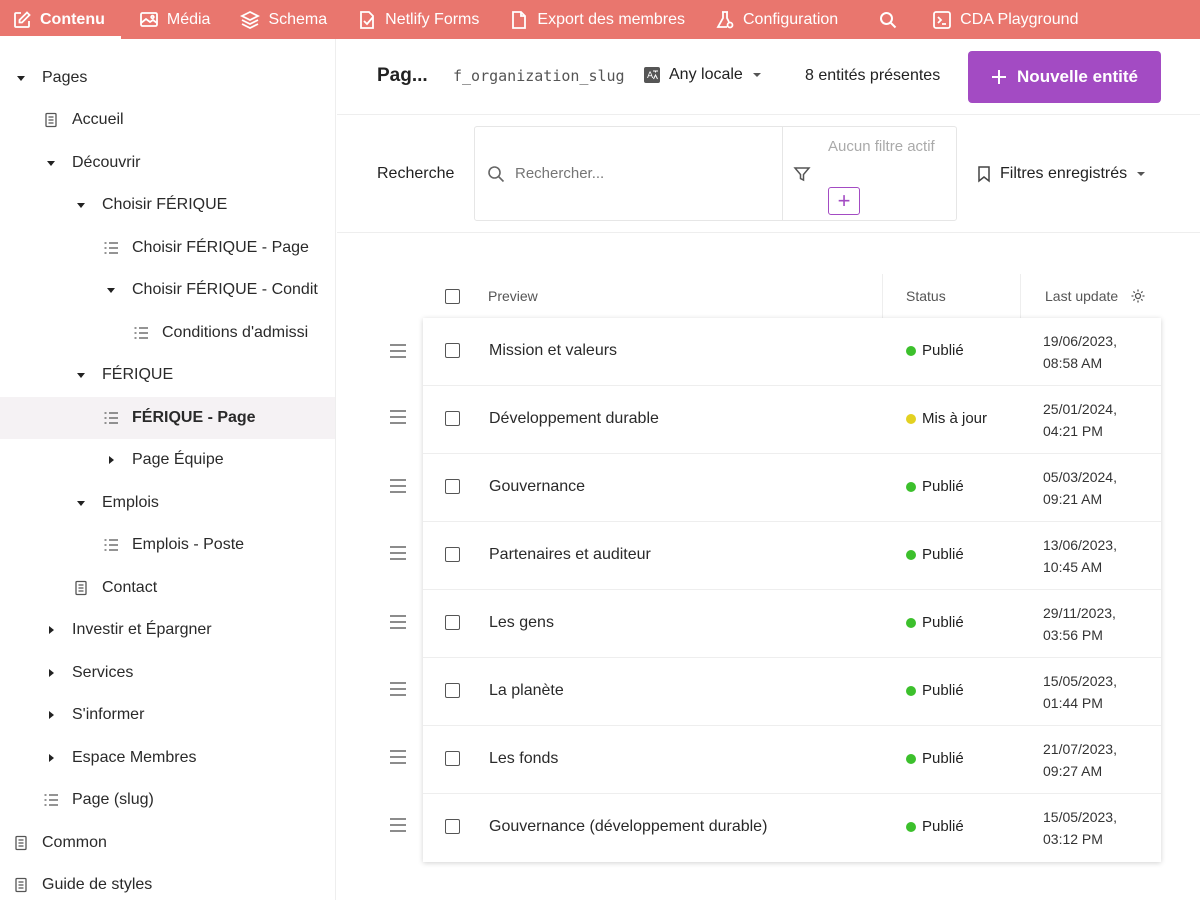 This screenshot has height=900, width=1200. I want to click on nav-configuration: Configuration, so click(776, 19).